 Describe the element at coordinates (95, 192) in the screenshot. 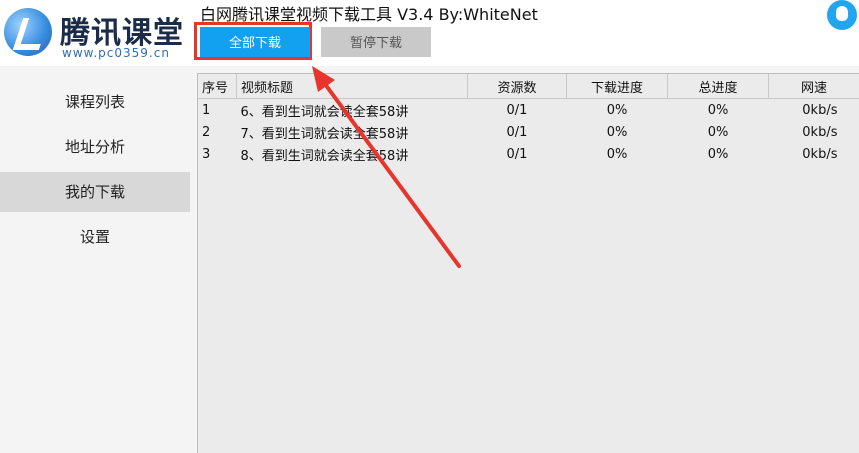

I see `sidebar-item-my-downloads: 我的下载` at that location.